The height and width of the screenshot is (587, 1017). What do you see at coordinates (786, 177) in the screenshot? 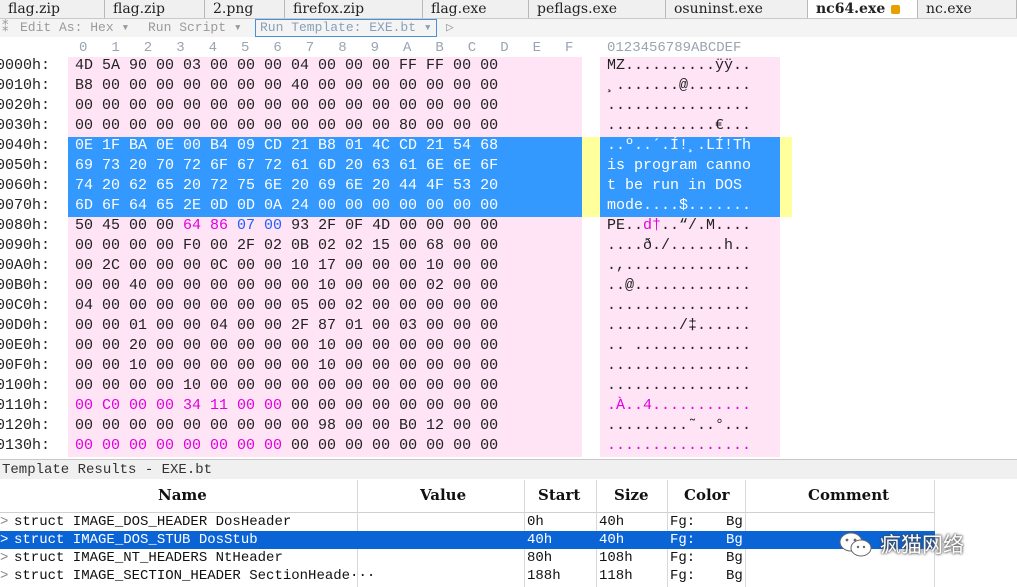
I see `yellow-marker` at bounding box center [786, 177].